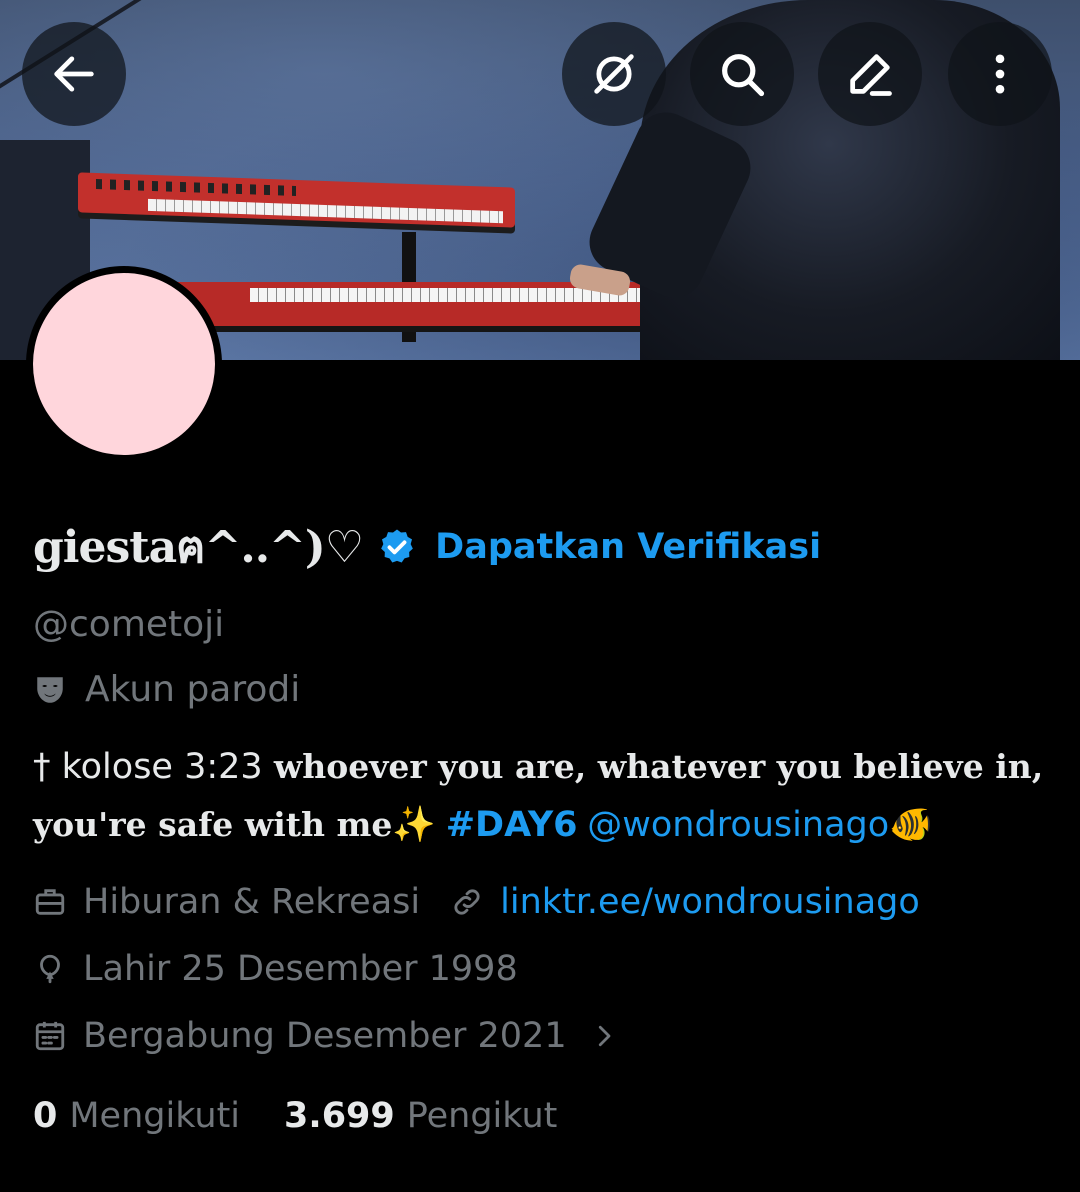 This screenshot has width=1080, height=1192. I want to click on back-arrow-icon, so click(74, 74).